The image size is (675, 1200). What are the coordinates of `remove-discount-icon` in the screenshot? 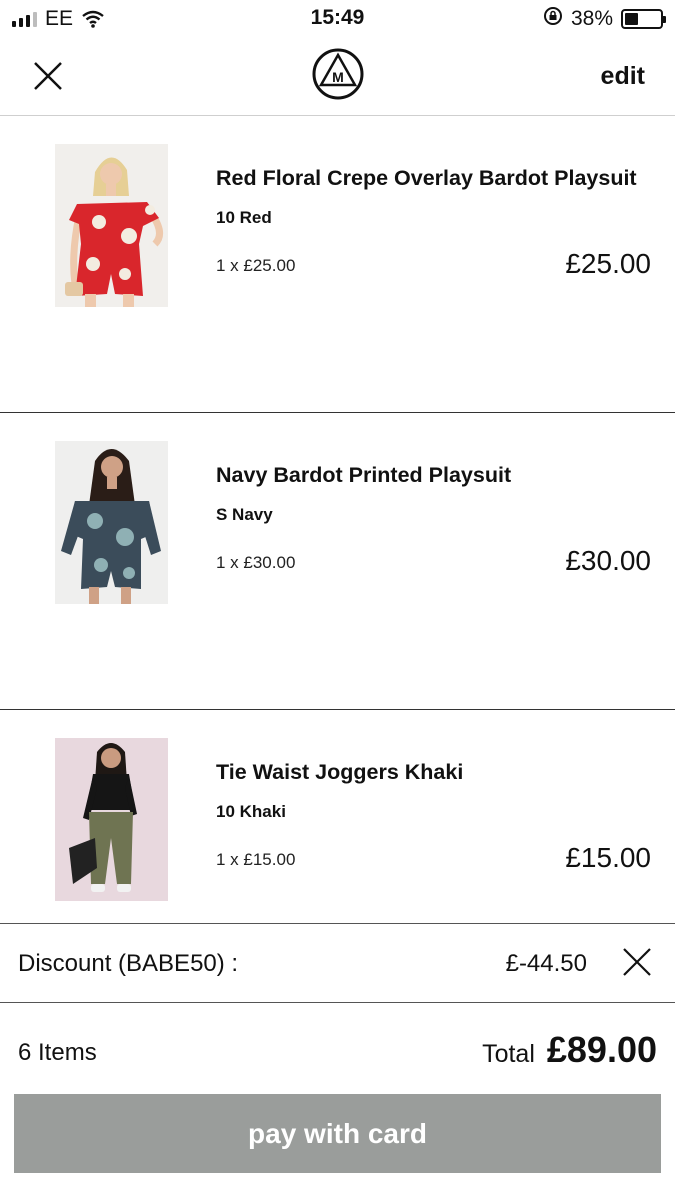 It's located at (637, 962).